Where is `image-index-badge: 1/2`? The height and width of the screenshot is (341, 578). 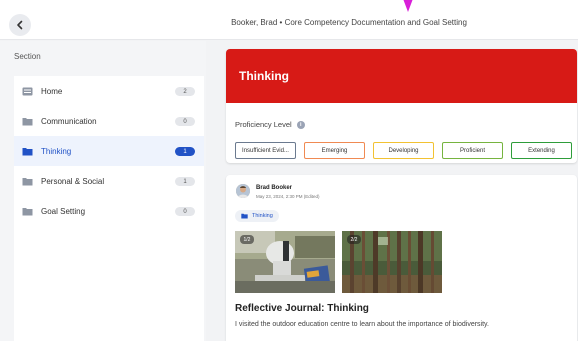 image-index-badge: 1/2 is located at coordinates (247, 239).